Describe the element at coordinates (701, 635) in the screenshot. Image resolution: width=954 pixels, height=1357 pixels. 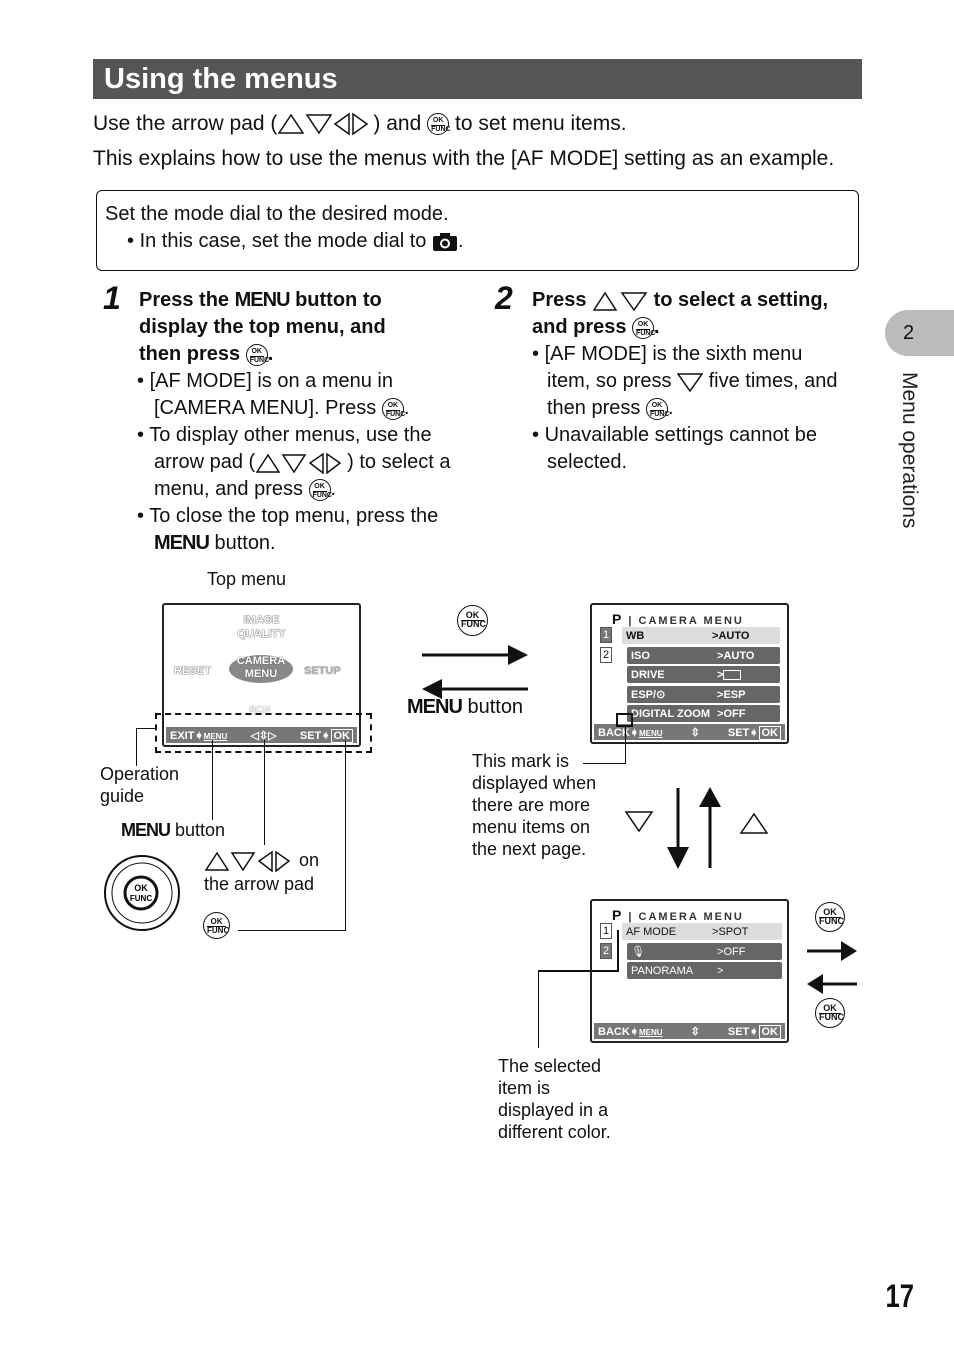
I see `menu-row-selected: WB >AUTO` at that location.